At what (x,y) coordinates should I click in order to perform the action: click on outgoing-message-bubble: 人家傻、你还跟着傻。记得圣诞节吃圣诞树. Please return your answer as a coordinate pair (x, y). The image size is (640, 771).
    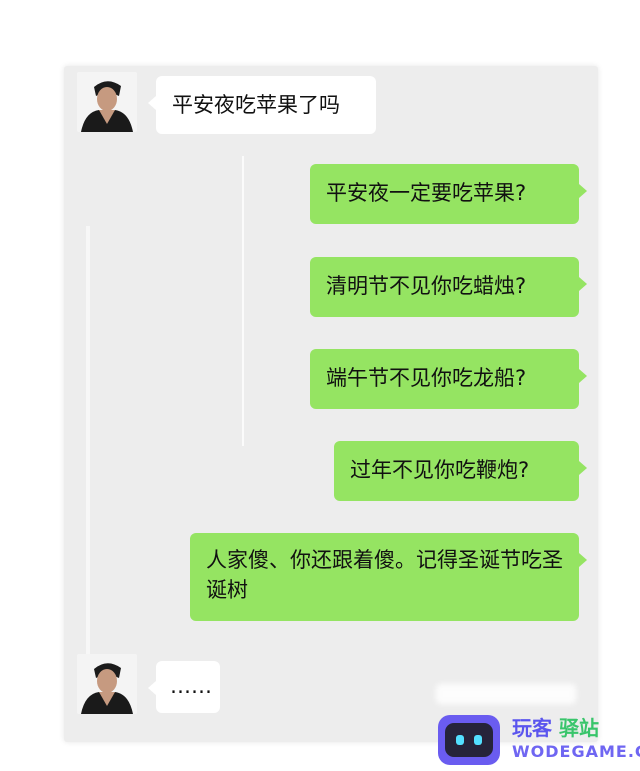
    Looking at the image, I should click on (388, 577).